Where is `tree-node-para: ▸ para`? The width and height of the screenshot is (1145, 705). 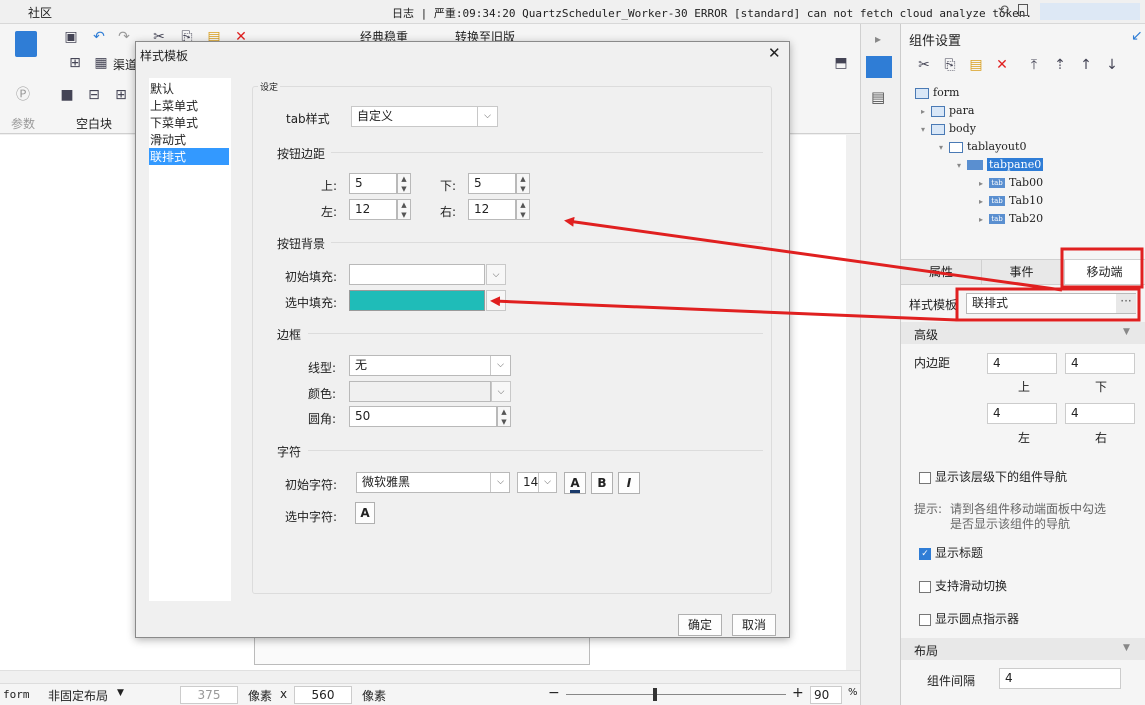 tree-node-para: ▸ para is located at coordinates (947, 110).